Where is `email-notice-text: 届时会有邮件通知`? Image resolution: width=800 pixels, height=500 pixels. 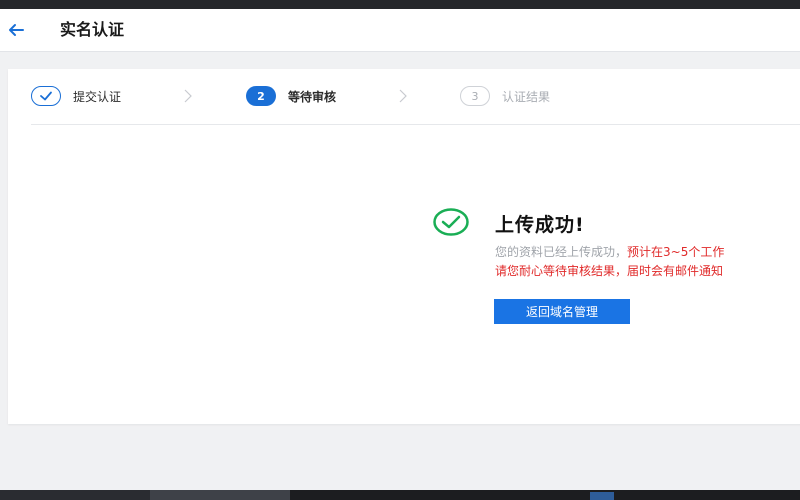 email-notice-text: 届时会有邮件通知 is located at coordinates (675, 271).